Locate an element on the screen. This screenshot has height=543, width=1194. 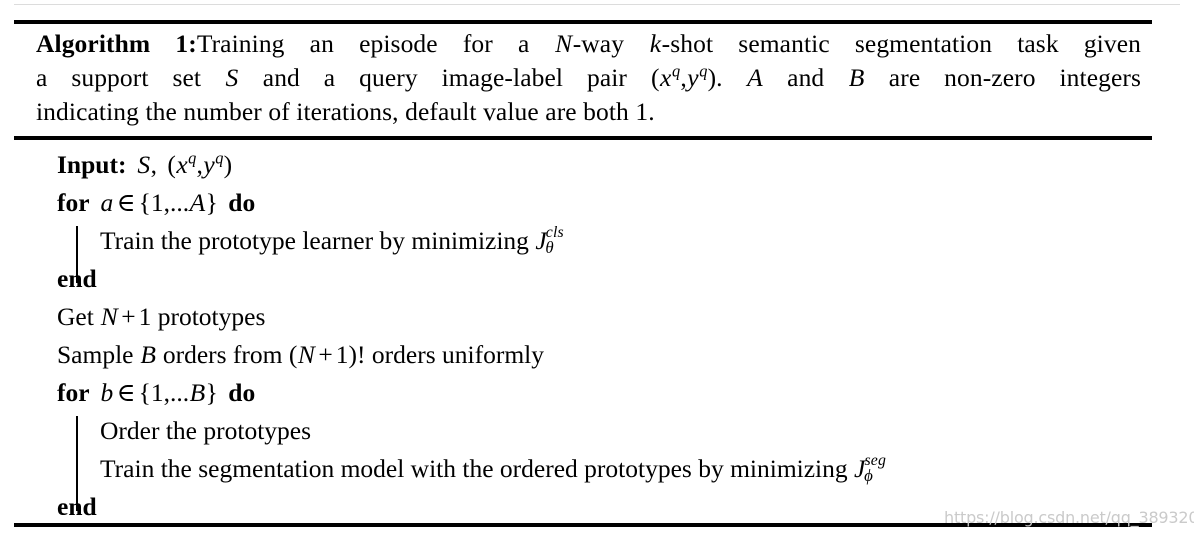
for-b-range-start: 1 is located at coordinates (157, 392).